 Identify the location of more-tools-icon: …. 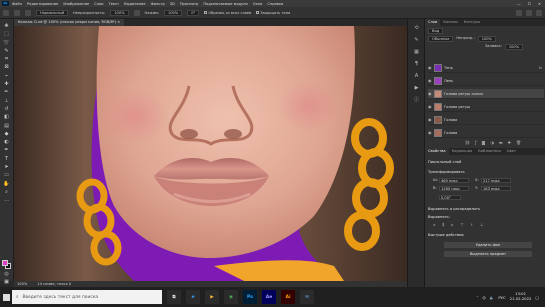
(7, 200).